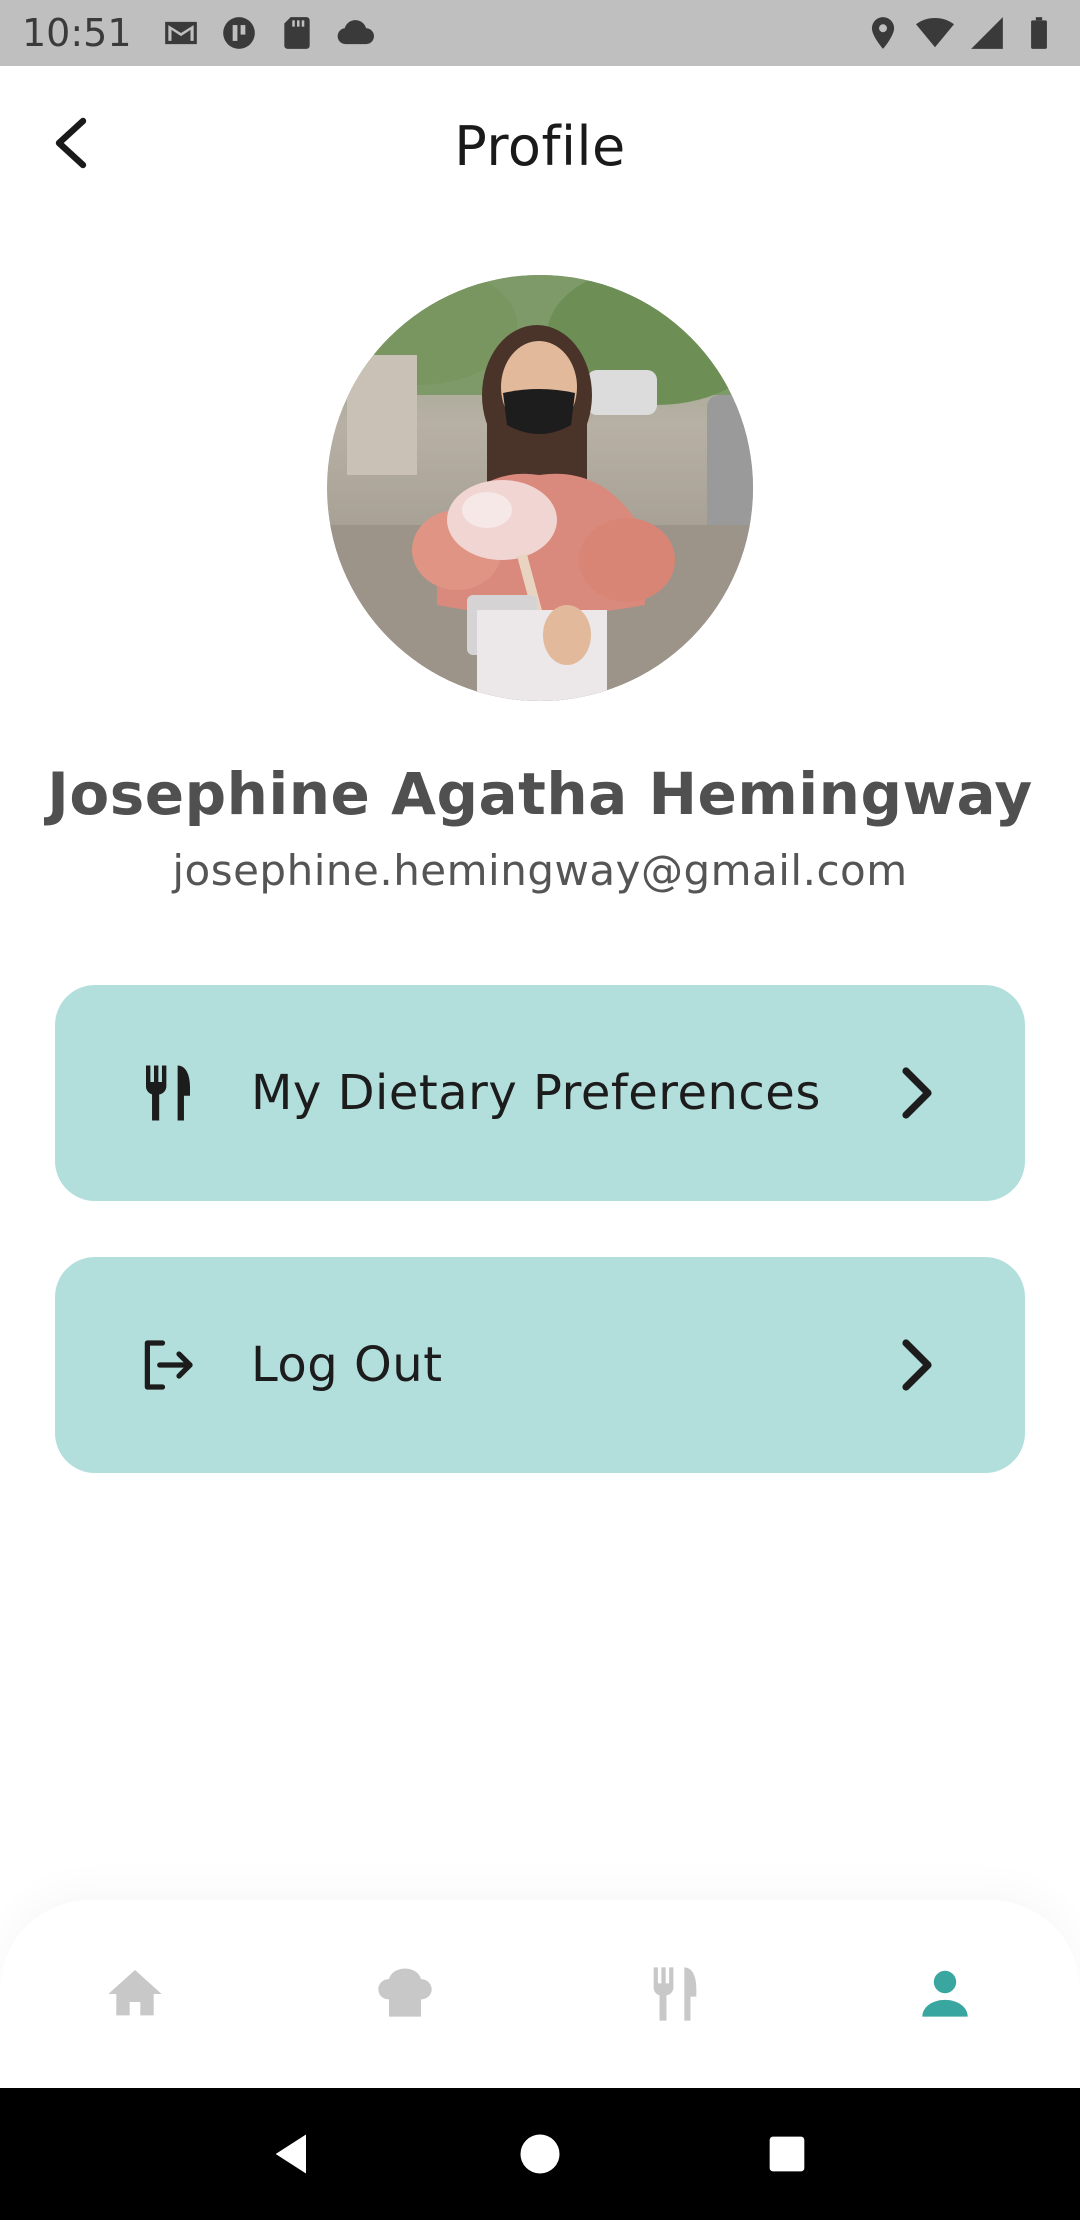 Image resolution: width=1080 pixels, height=2220 pixels. I want to click on page-title: Profile, so click(540, 146).